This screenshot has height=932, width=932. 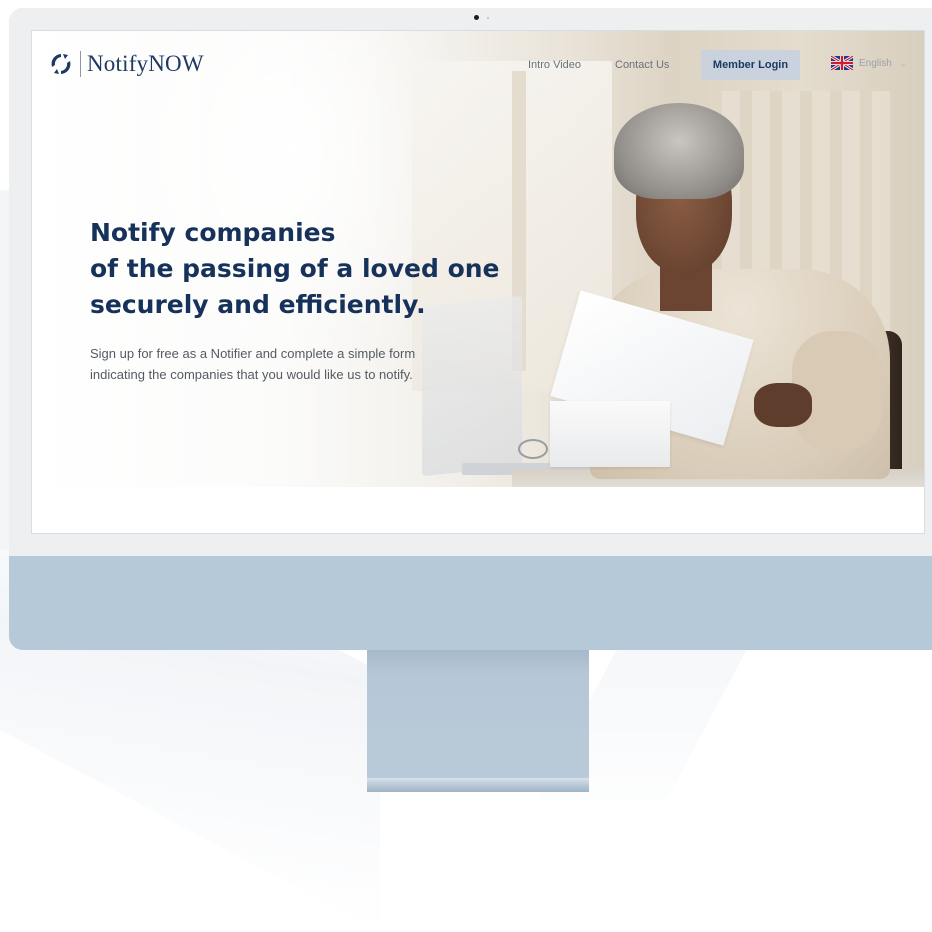 I want to click on chevron-down-icon: ⌄, so click(x=903, y=63).